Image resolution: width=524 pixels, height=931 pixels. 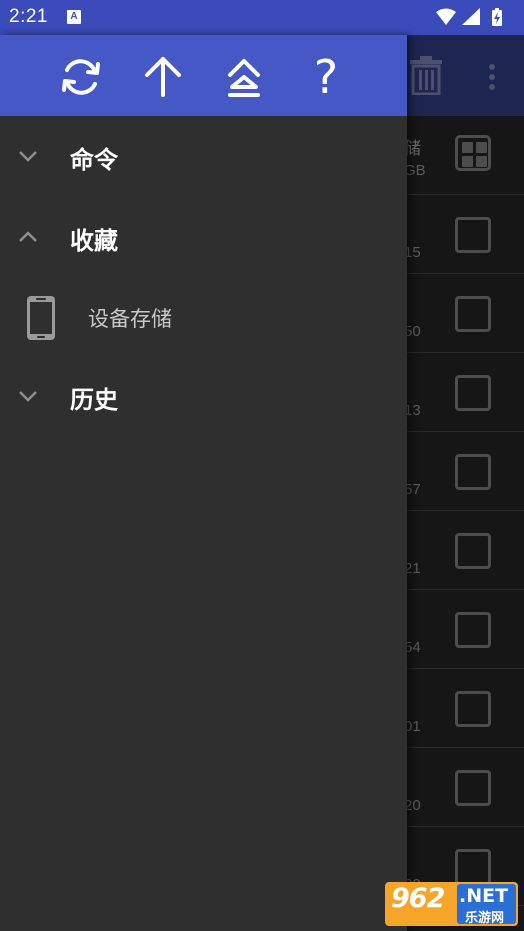 What do you see at coordinates (415, 170) in the screenshot?
I see `background-row-text: GB` at bounding box center [415, 170].